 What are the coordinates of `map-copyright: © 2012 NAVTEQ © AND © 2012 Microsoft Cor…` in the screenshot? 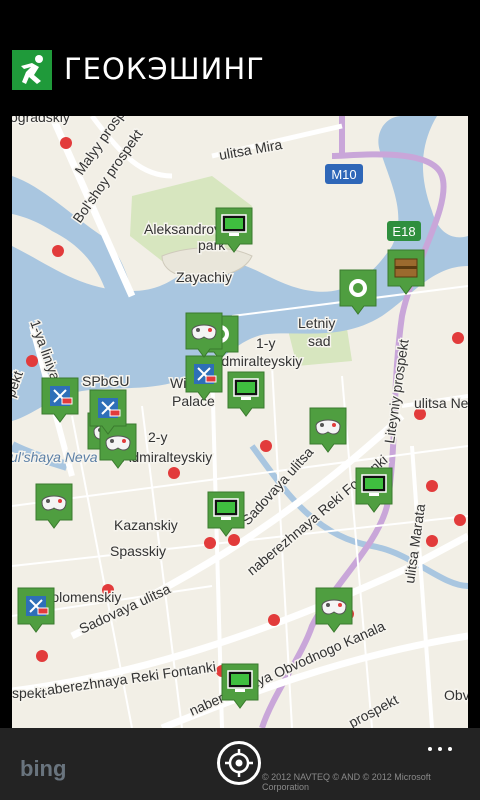 It's located at (346, 782).